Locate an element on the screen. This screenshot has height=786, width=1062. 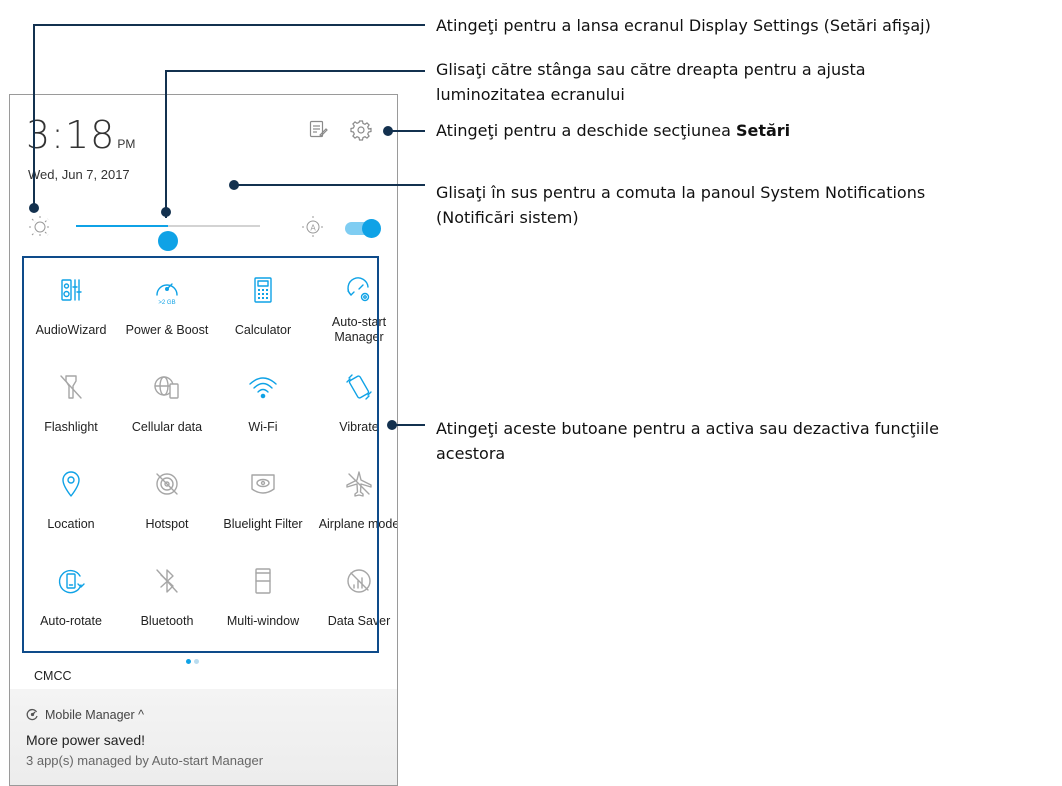
notification-app-name: Mobile Manager ^ is located at coordinates (94, 715).